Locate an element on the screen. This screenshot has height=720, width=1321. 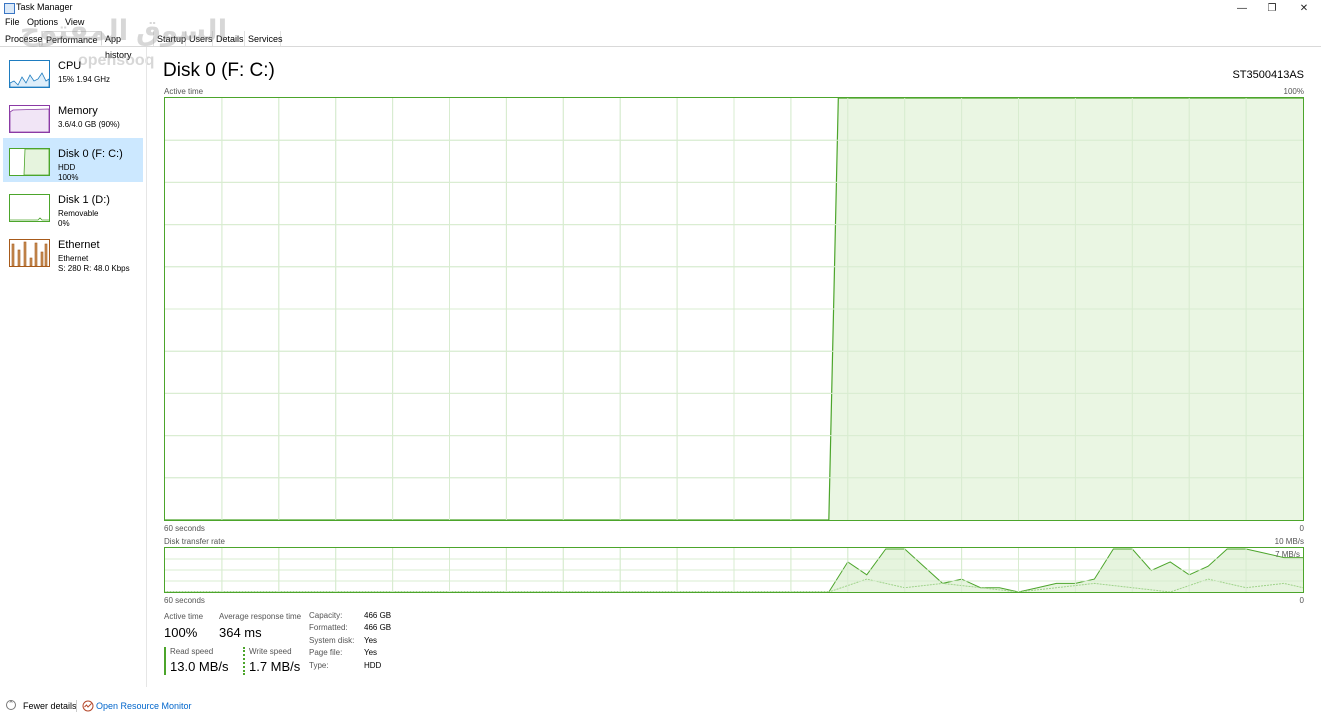
sidebar-item-detail: Ethernet is located at coordinates (73, 258).